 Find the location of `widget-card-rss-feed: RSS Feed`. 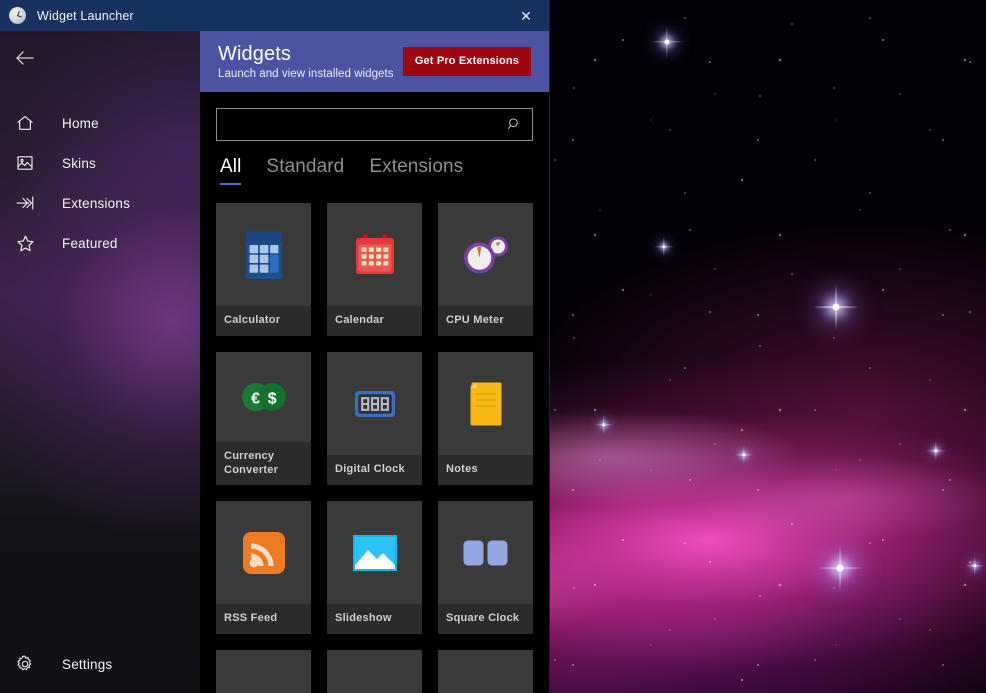

widget-card-rss-feed: RSS Feed is located at coordinates (263, 567).